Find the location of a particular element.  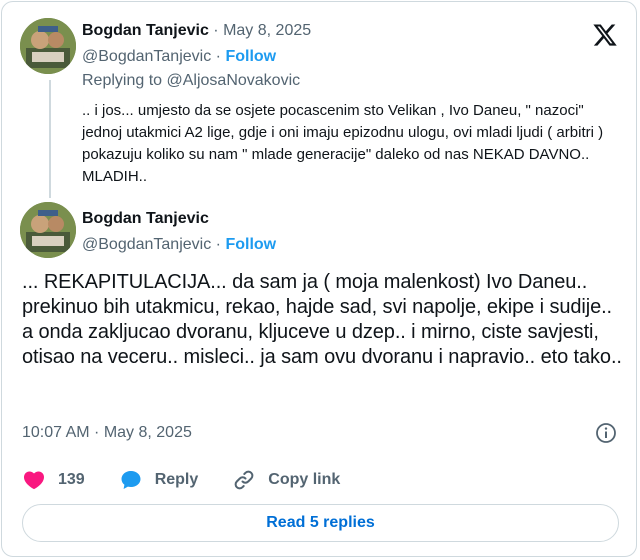

replying-to-line: Replying to @AljosaNovakovic is located at coordinates (191, 81).